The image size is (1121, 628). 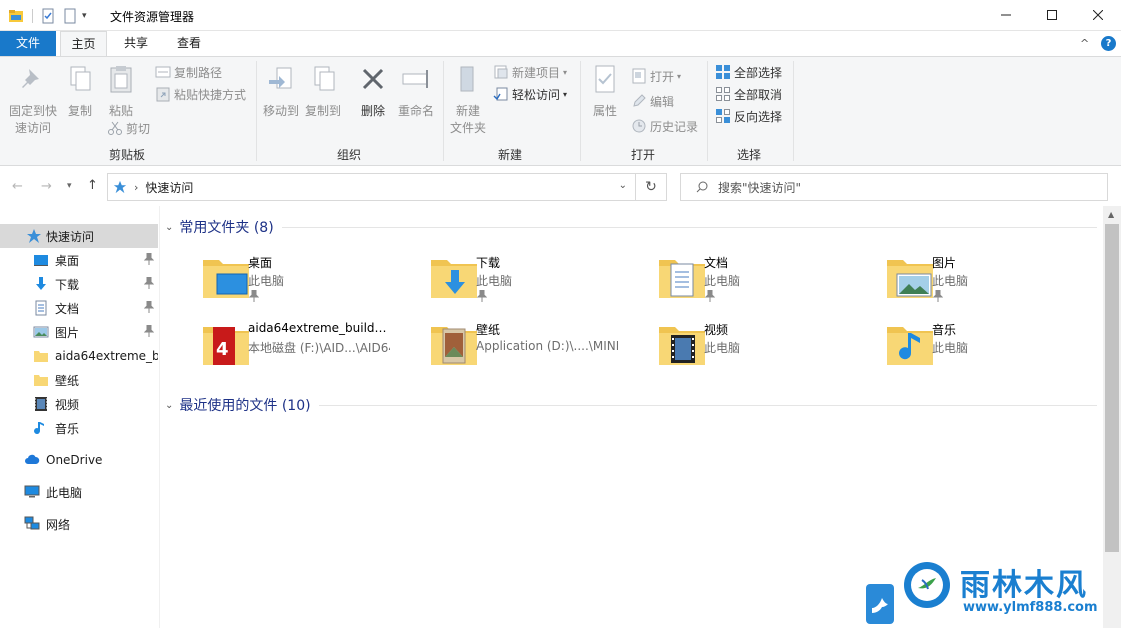 What do you see at coordinates (371, 187) in the screenshot?
I see `address-bar: › 快速访问 ⌄` at bounding box center [371, 187].